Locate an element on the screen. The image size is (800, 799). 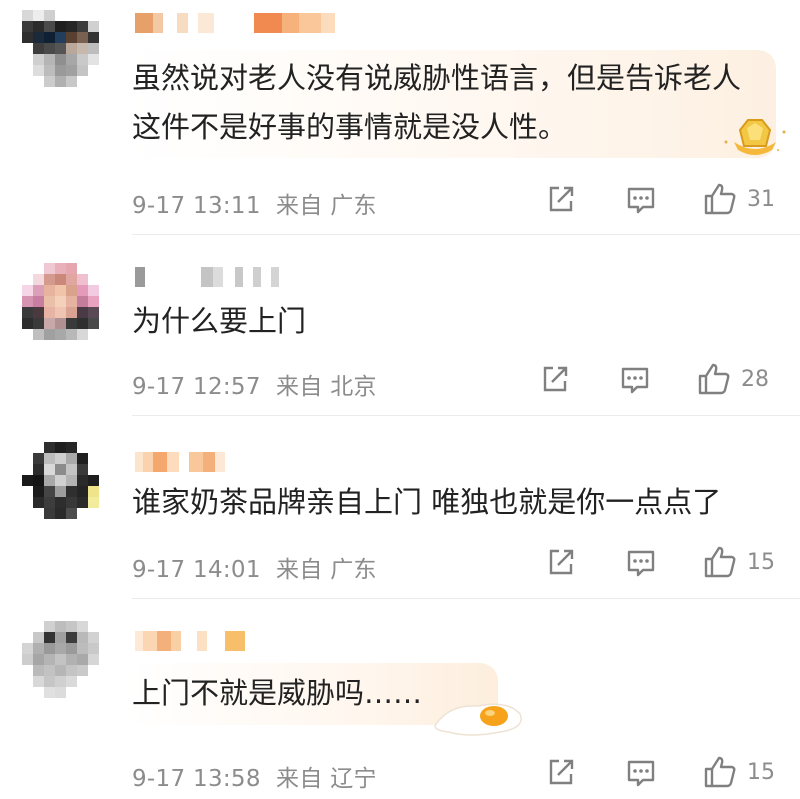
comment-time: 9-17 14:01 is located at coordinates (196, 570).